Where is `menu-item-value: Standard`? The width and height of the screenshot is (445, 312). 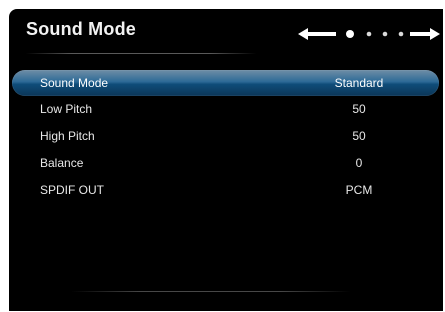 menu-item-value: Standard is located at coordinates (359, 83).